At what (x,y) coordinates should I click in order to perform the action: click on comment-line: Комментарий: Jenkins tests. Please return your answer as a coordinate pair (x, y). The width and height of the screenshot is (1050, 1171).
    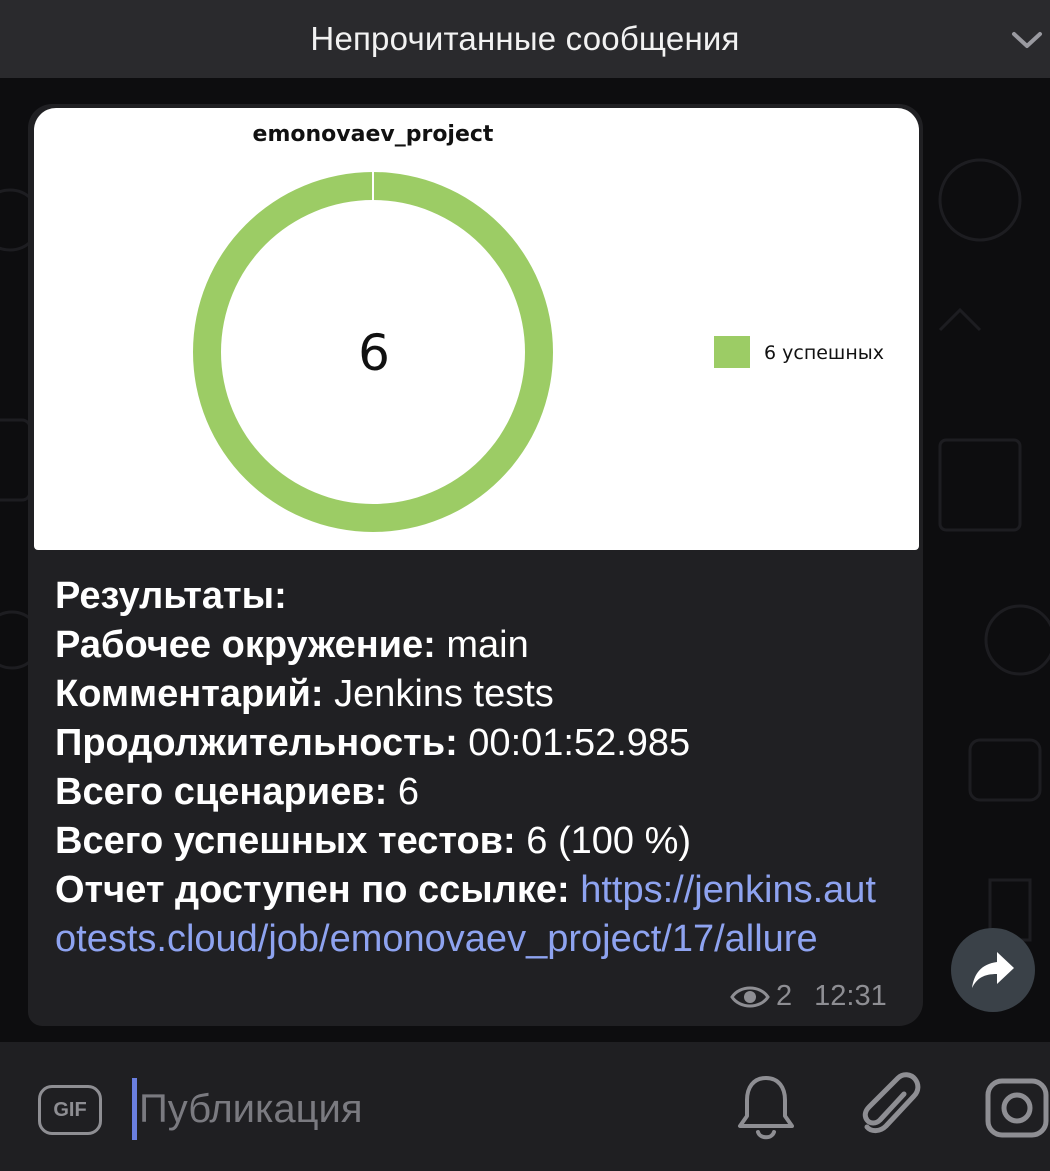
    Looking at the image, I should click on (475, 694).